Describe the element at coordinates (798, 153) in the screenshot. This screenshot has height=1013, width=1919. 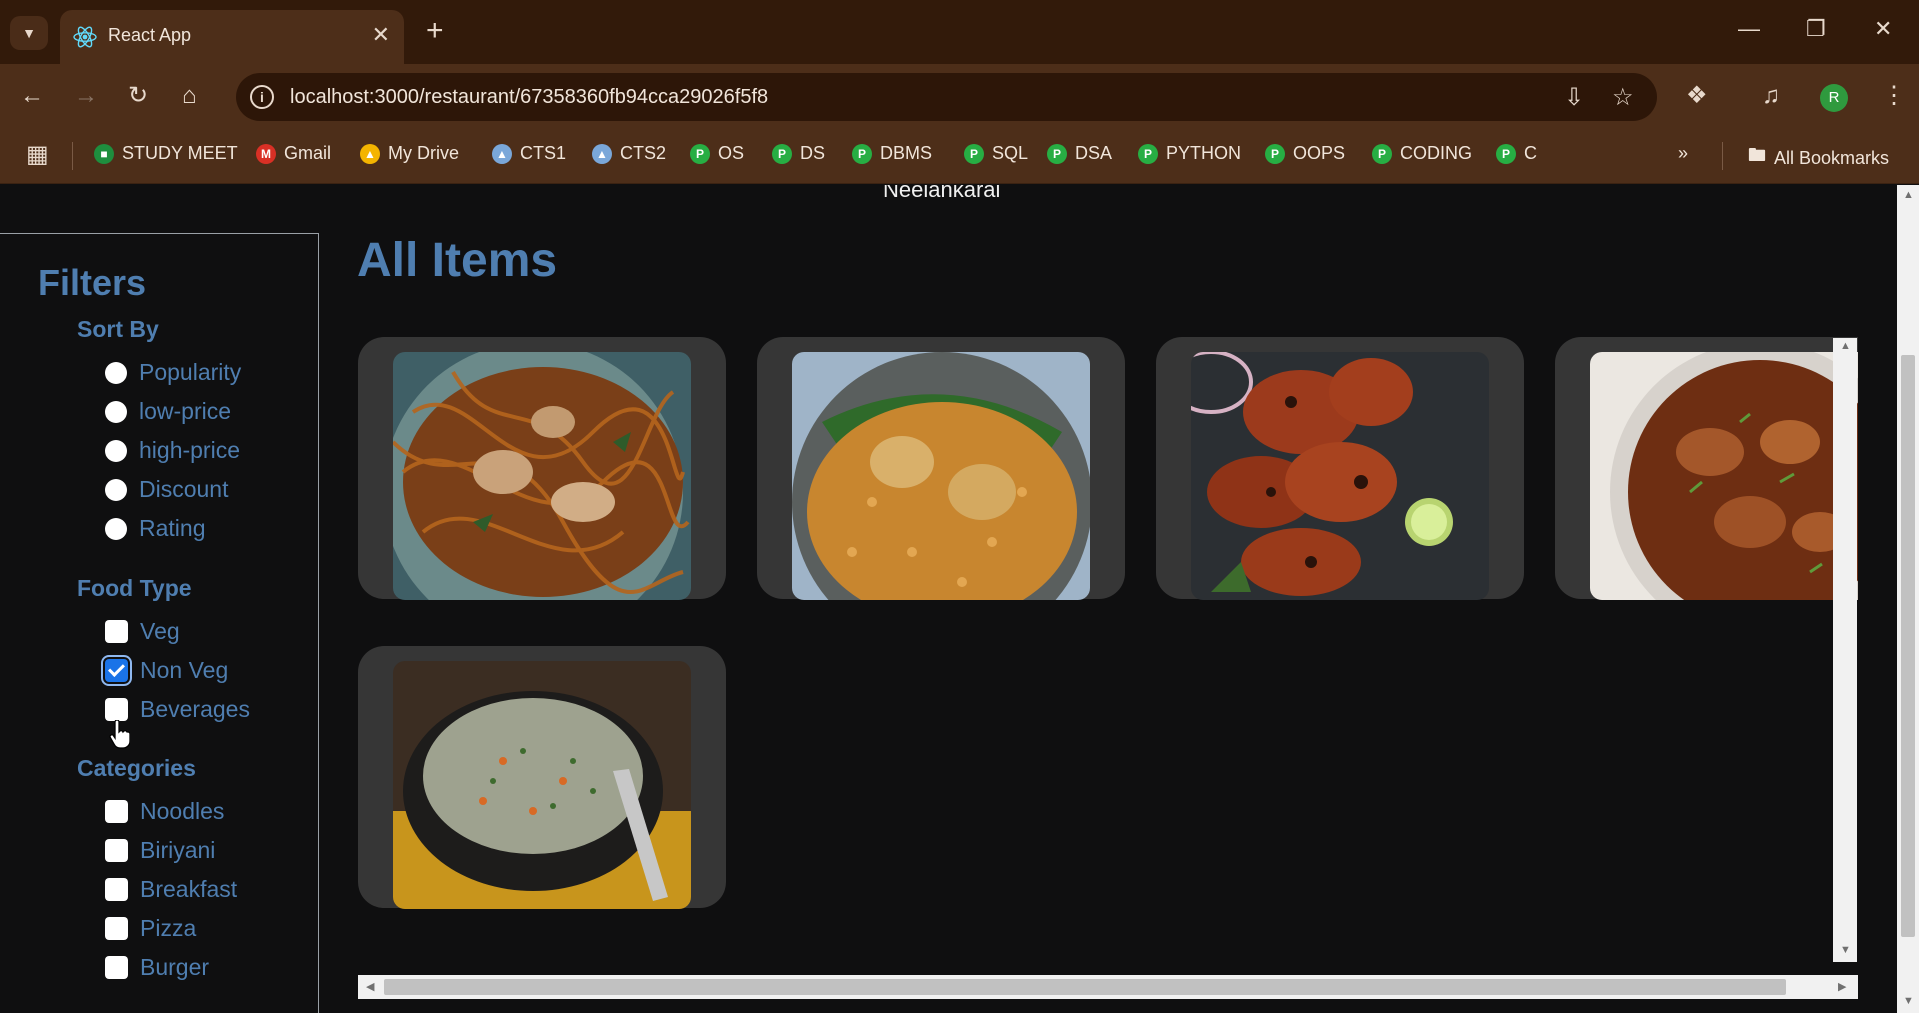
I see `bookmark-ds: P DS` at that location.